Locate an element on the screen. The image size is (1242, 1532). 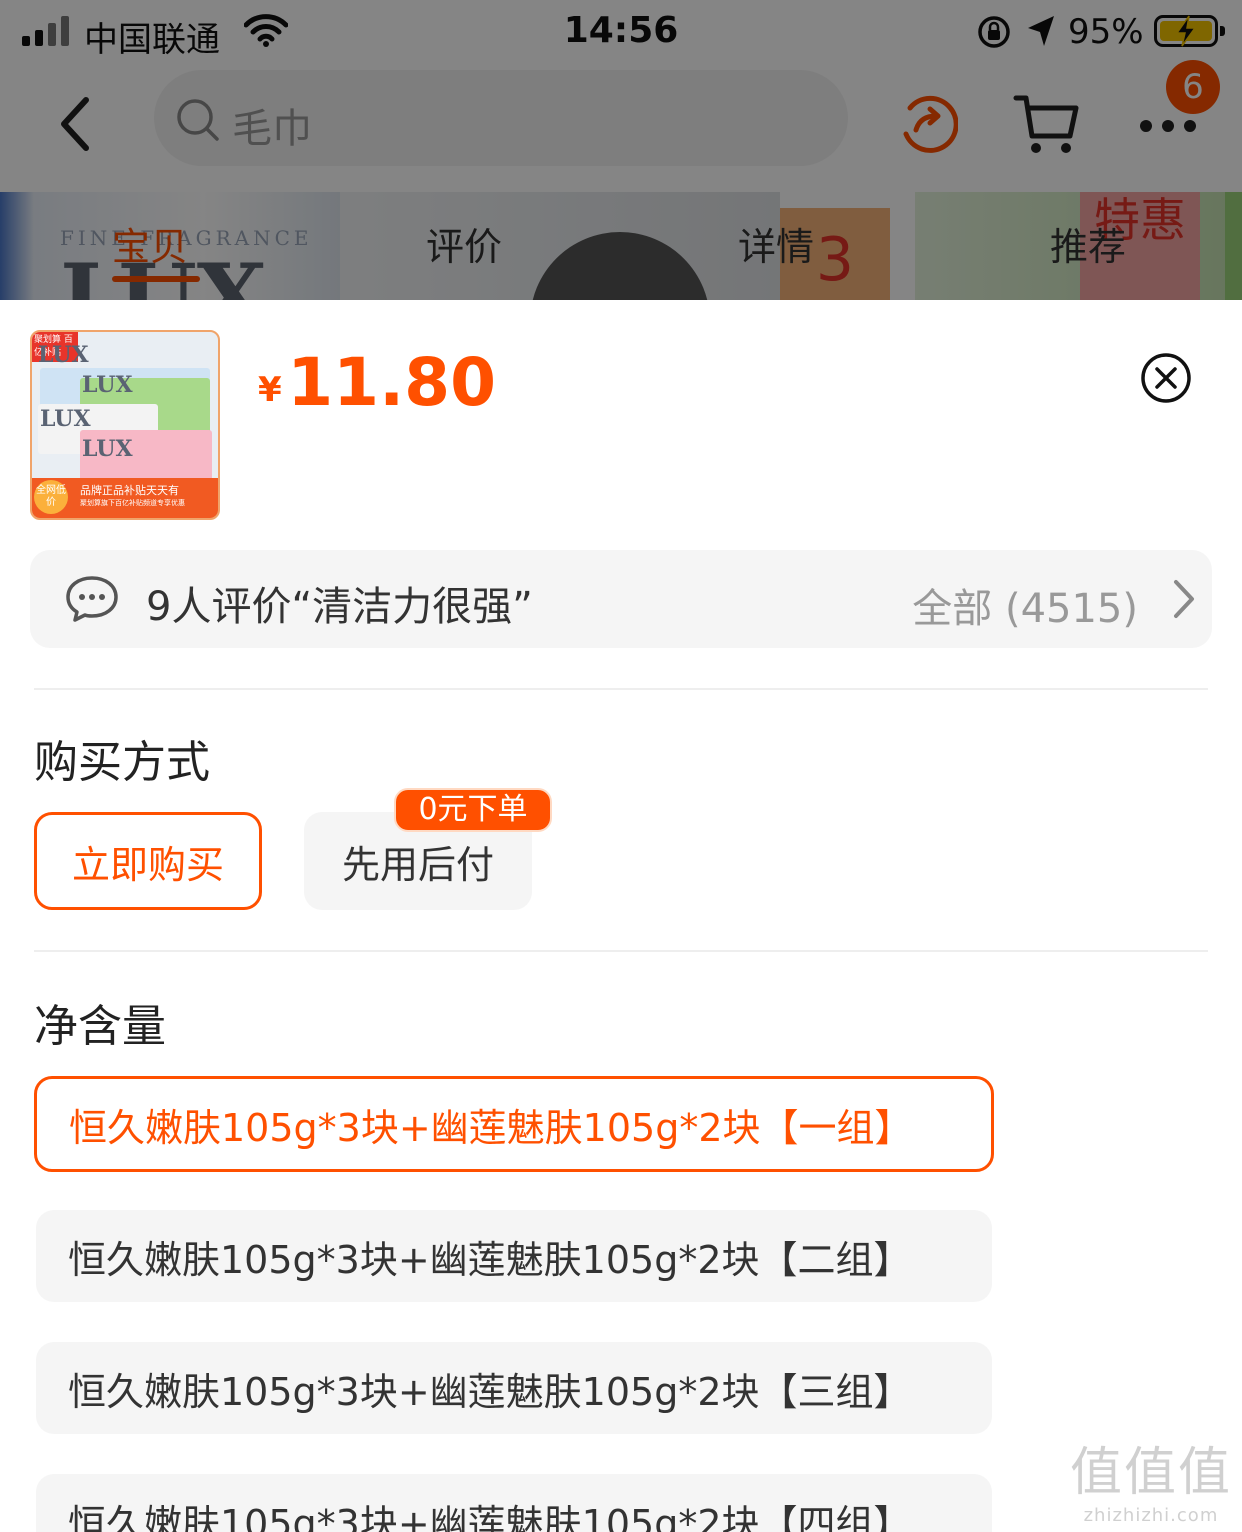
thumb-logo-2: LUX is located at coordinates (107, 385).